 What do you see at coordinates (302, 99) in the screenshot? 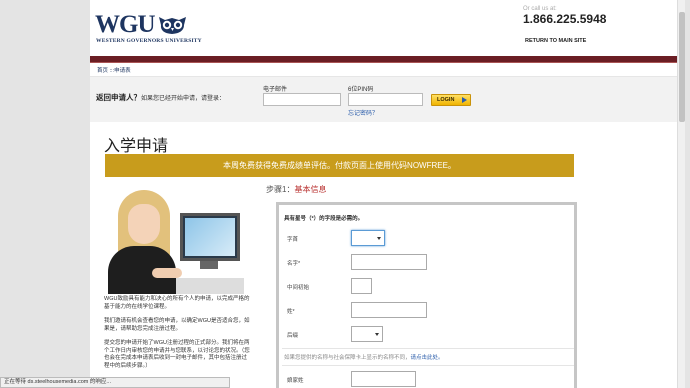
I see `email-field` at bounding box center [302, 99].